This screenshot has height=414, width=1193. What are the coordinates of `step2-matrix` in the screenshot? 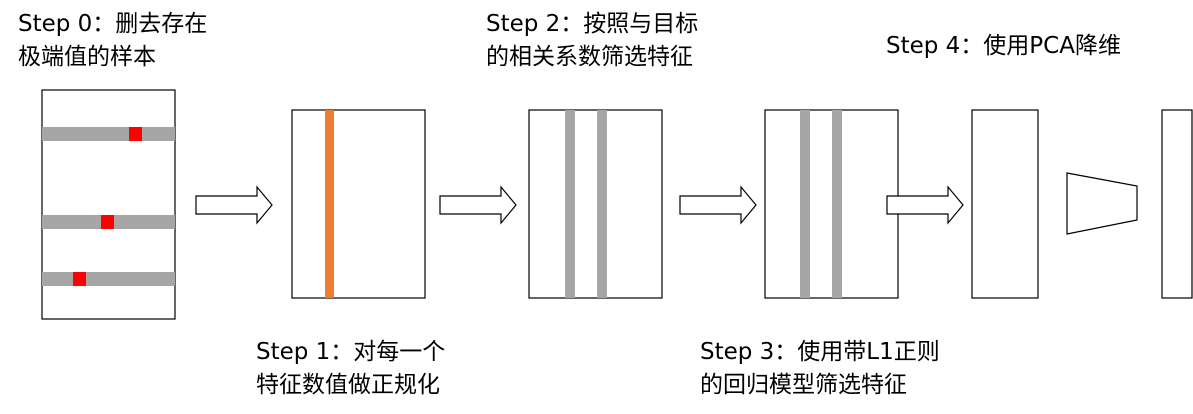 It's located at (595, 204).